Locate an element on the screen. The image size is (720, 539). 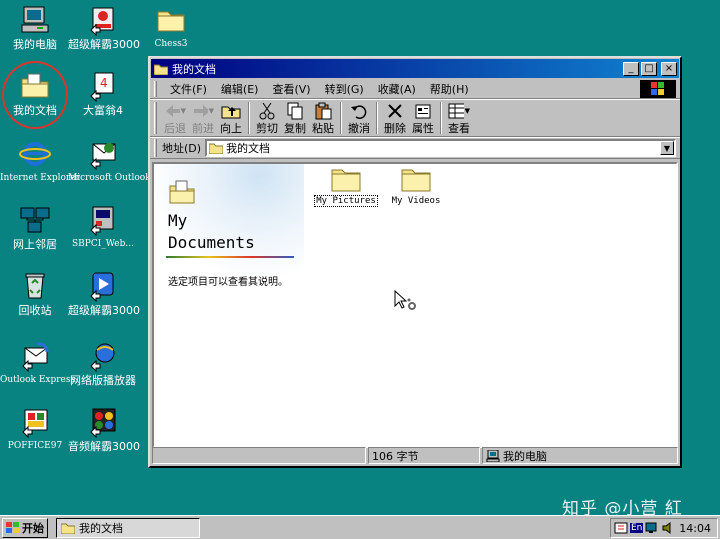
webview-title-line1: My is located at coordinates (178, 220).